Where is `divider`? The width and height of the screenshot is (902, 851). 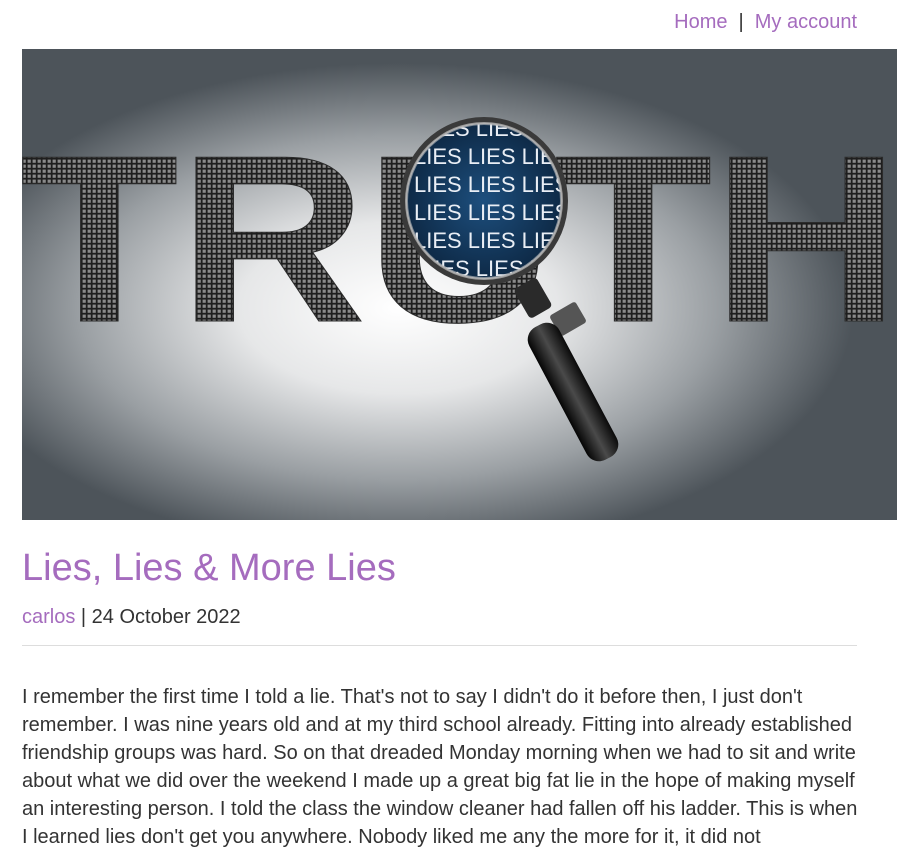
divider is located at coordinates (439, 645).